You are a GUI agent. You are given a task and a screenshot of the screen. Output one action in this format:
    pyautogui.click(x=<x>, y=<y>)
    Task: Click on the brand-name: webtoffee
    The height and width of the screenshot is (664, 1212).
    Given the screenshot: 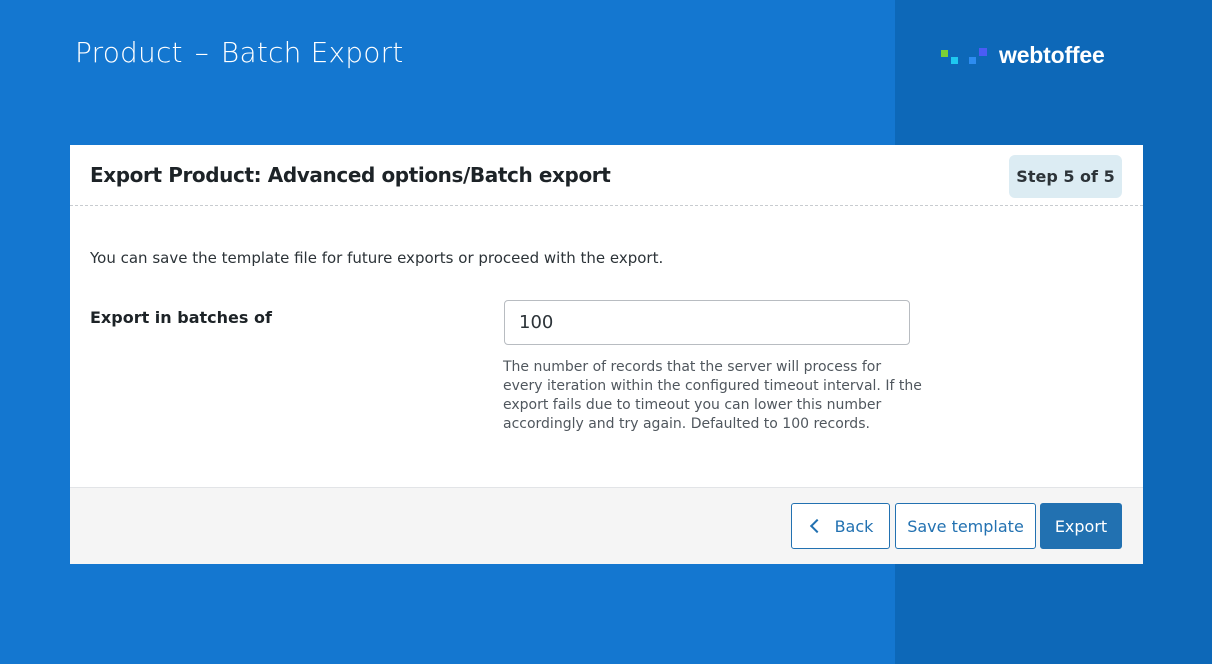 What is the action you would take?
    pyautogui.click(x=1052, y=55)
    